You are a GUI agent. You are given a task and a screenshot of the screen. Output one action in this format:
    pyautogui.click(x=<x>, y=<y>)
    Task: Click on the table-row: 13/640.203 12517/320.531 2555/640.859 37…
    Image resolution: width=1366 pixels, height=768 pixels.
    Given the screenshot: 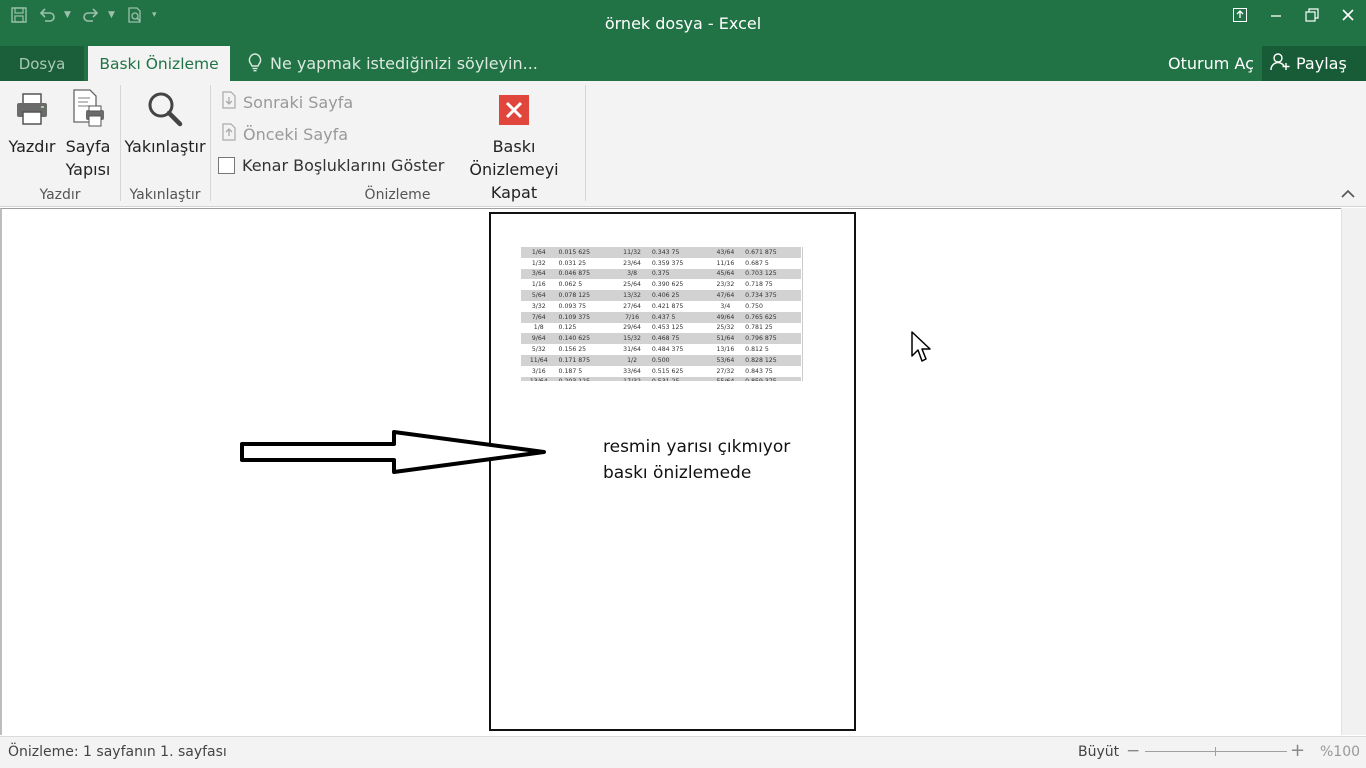 What is the action you would take?
    pyautogui.click(x=661, y=378)
    